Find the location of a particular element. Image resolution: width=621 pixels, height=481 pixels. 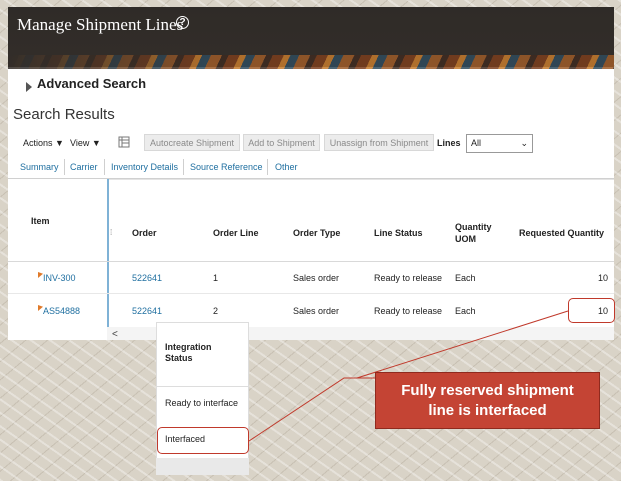

requested-quantity-value: 10 is located at coordinates (603, 278).